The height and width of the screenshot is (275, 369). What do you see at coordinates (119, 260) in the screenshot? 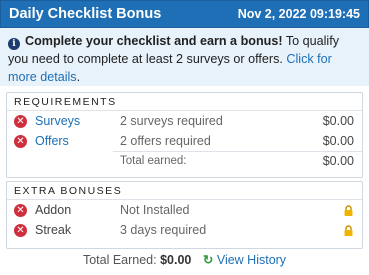
I see `footer-total-label: Total Earned:` at bounding box center [119, 260].